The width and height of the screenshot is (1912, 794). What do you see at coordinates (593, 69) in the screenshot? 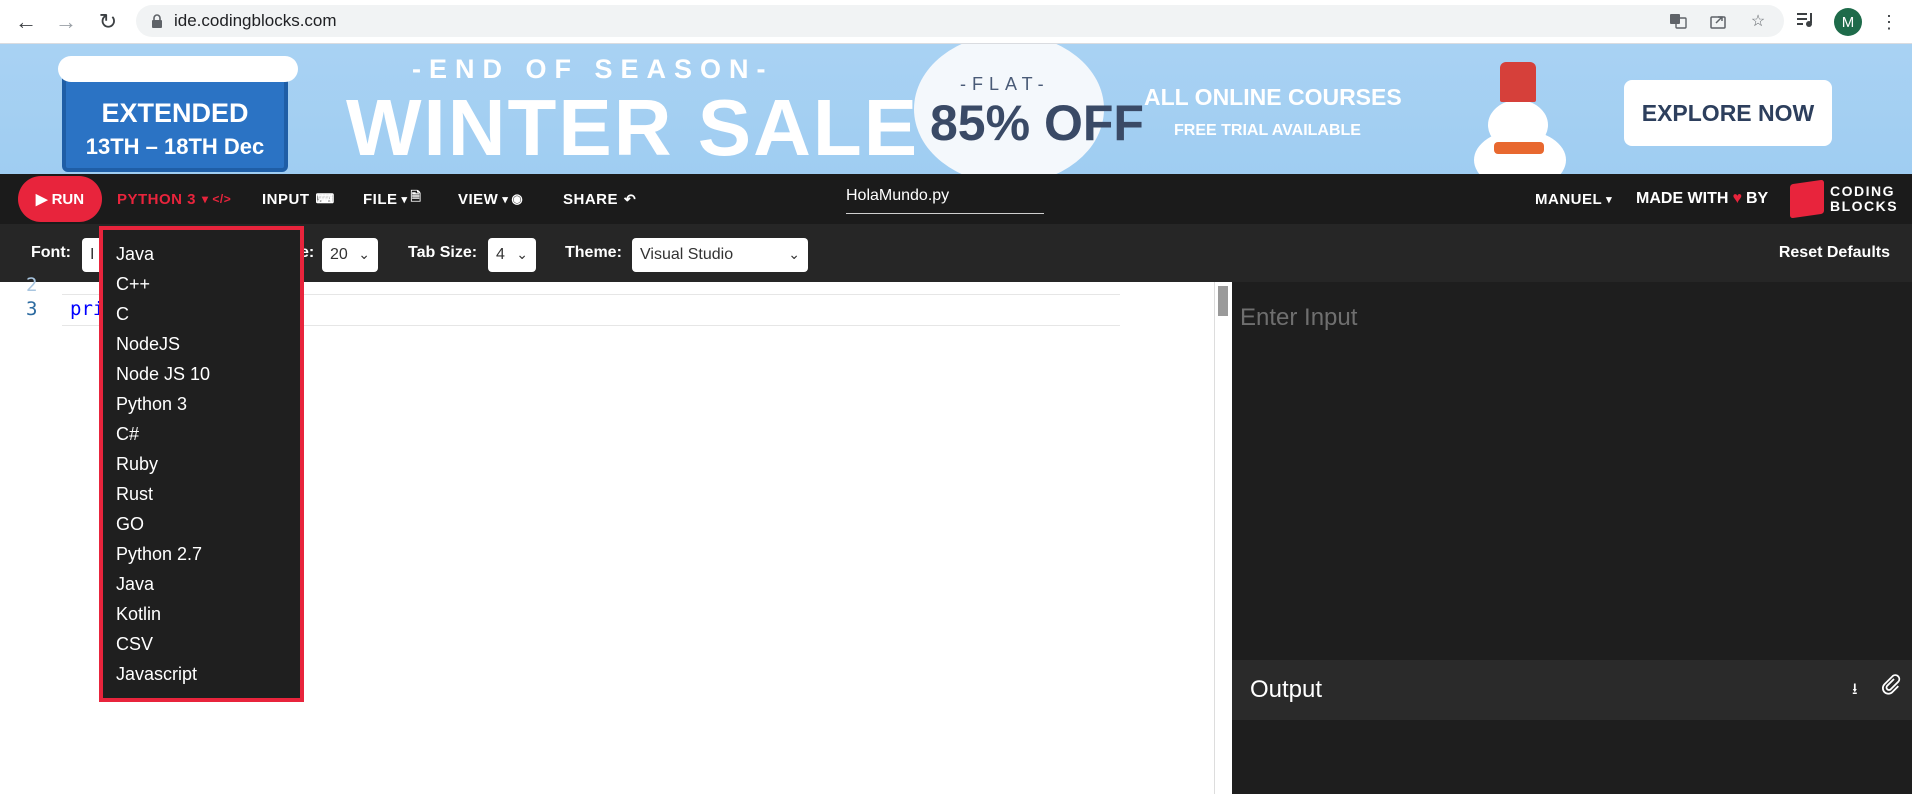
I see `end-of-season-text: -END OF SEASON-` at bounding box center [593, 69].